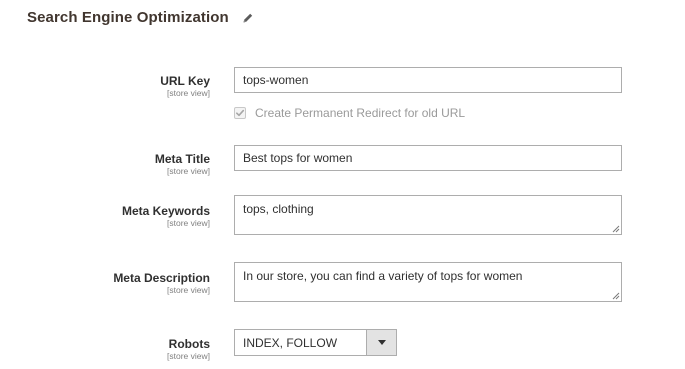  Describe the element at coordinates (428, 215) in the screenshot. I see `meta-keywords-textarea: tops, clothing` at that location.